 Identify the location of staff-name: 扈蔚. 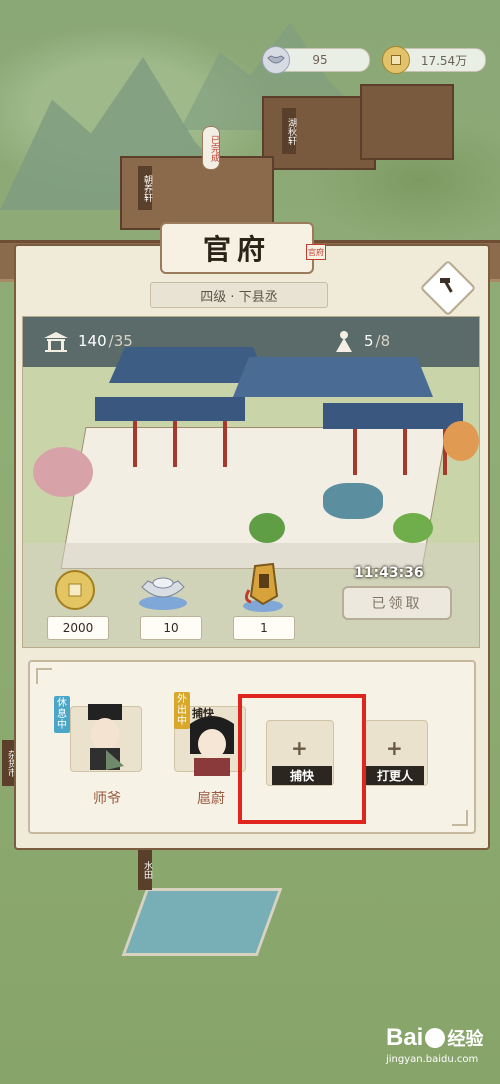
(211, 799).